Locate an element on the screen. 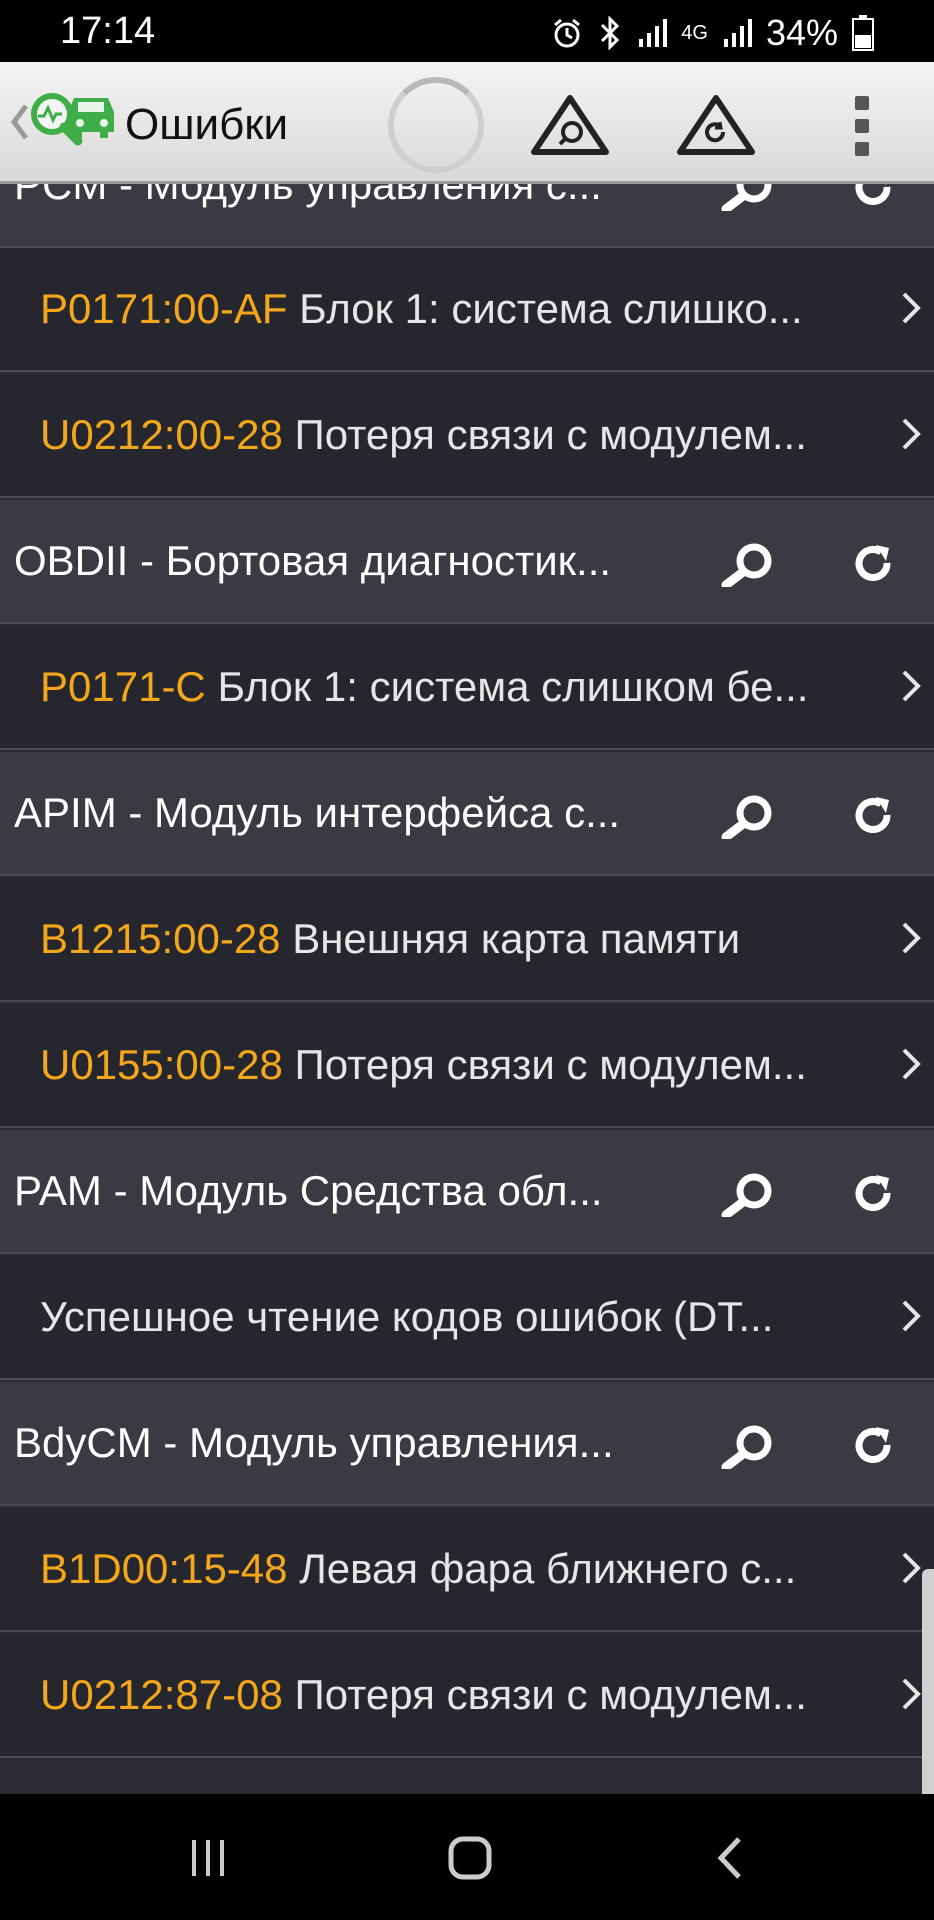 The width and height of the screenshot is (934, 1920). signal-icon is located at coordinates (652, 33).